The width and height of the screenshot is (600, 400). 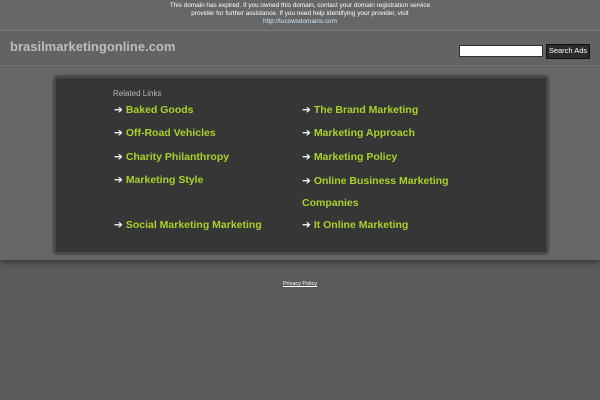 What do you see at coordinates (193, 225) in the screenshot?
I see `related-link-label: Social Marketing Marketing` at bounding box center [193, 225].